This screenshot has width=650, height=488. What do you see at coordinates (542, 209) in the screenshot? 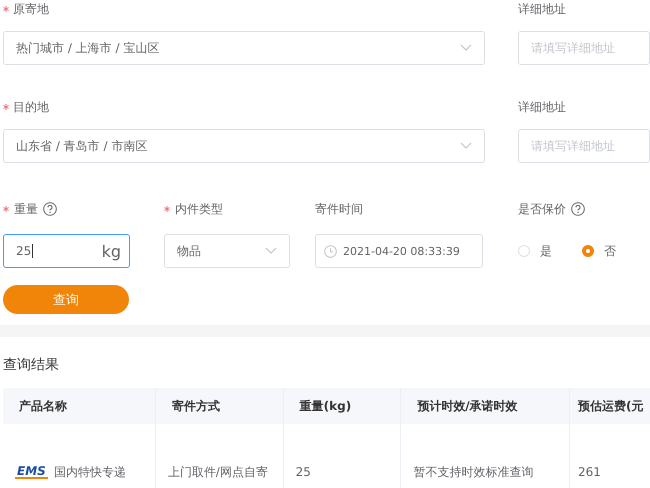
I see `field-label: 是否保价` at bounding box center [542, 209].